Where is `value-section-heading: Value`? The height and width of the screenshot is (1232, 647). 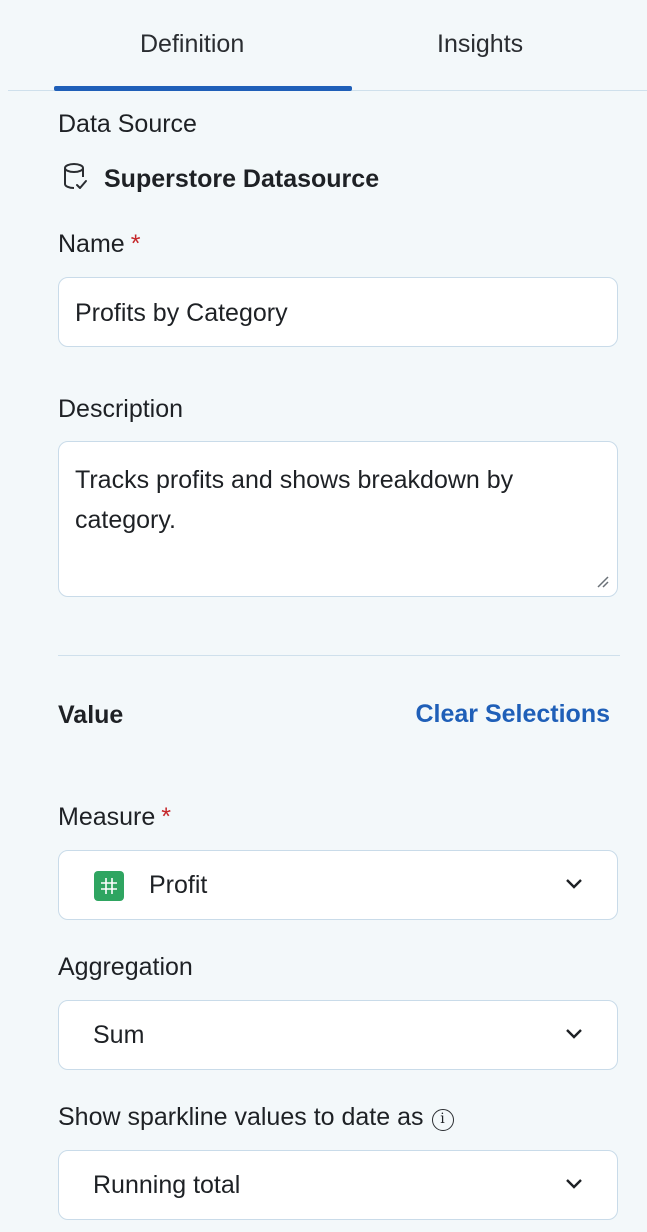 value-section-heading: Value is located at coordinates (91, 715).